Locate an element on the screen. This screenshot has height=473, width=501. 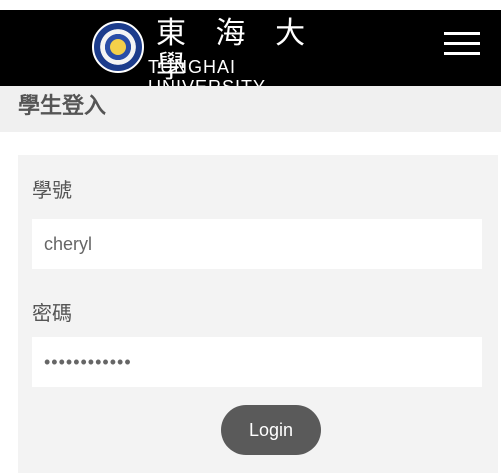
hamburger-menu-icon is located at coordinates (462, 43).